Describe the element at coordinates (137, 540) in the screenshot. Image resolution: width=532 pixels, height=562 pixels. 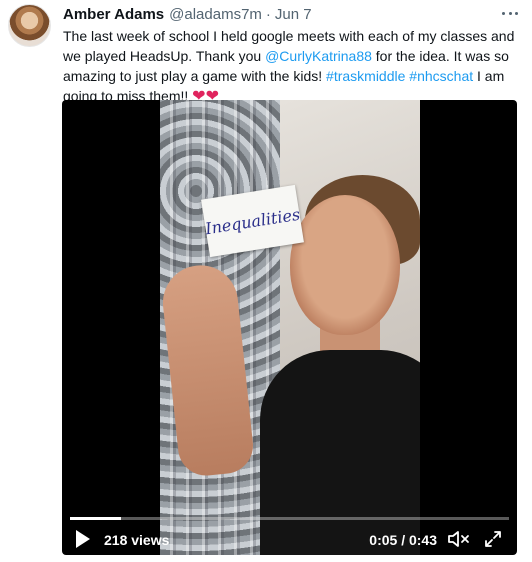
I see `view-count: 218 views` at that location.